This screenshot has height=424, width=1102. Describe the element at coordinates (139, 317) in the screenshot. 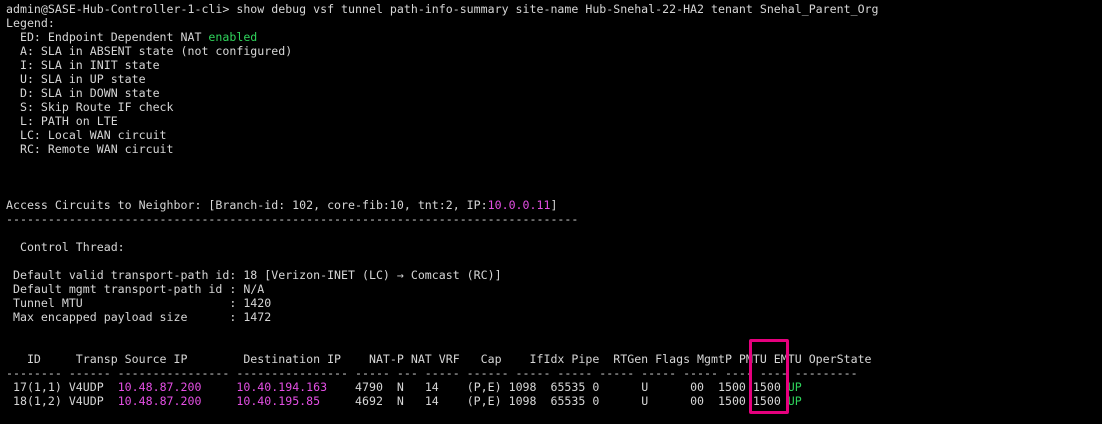

I see `max-payload-size: Max encapped payload size : 1472` at that location.